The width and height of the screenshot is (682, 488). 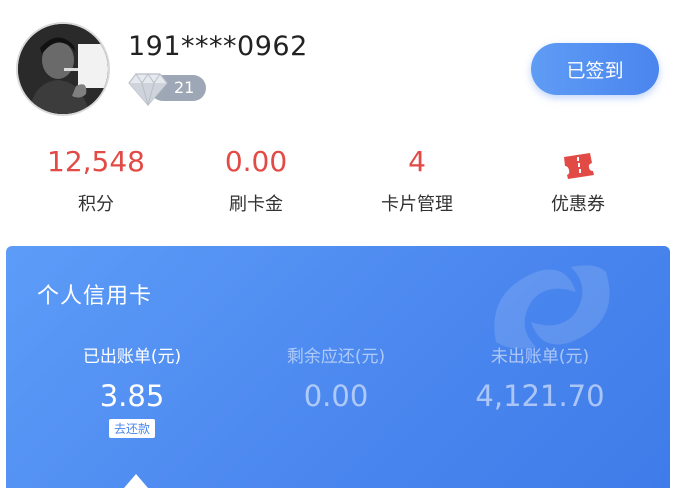 I want to click on phone-number: 191****0962, so click(x=218, y=46).